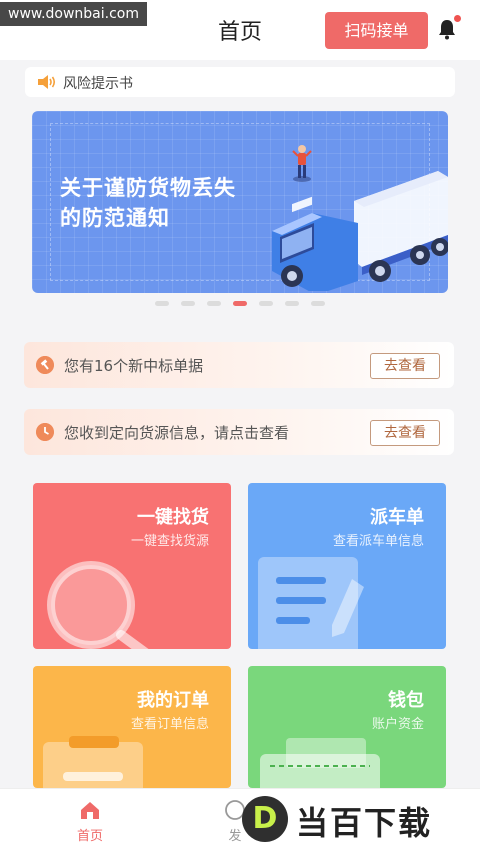 This screenshot has width=480, height=853. What do you see at coordinates (265, 819) in the screenshot?
I see `brand-logo-mark: D` at bounding box center [265, 819].